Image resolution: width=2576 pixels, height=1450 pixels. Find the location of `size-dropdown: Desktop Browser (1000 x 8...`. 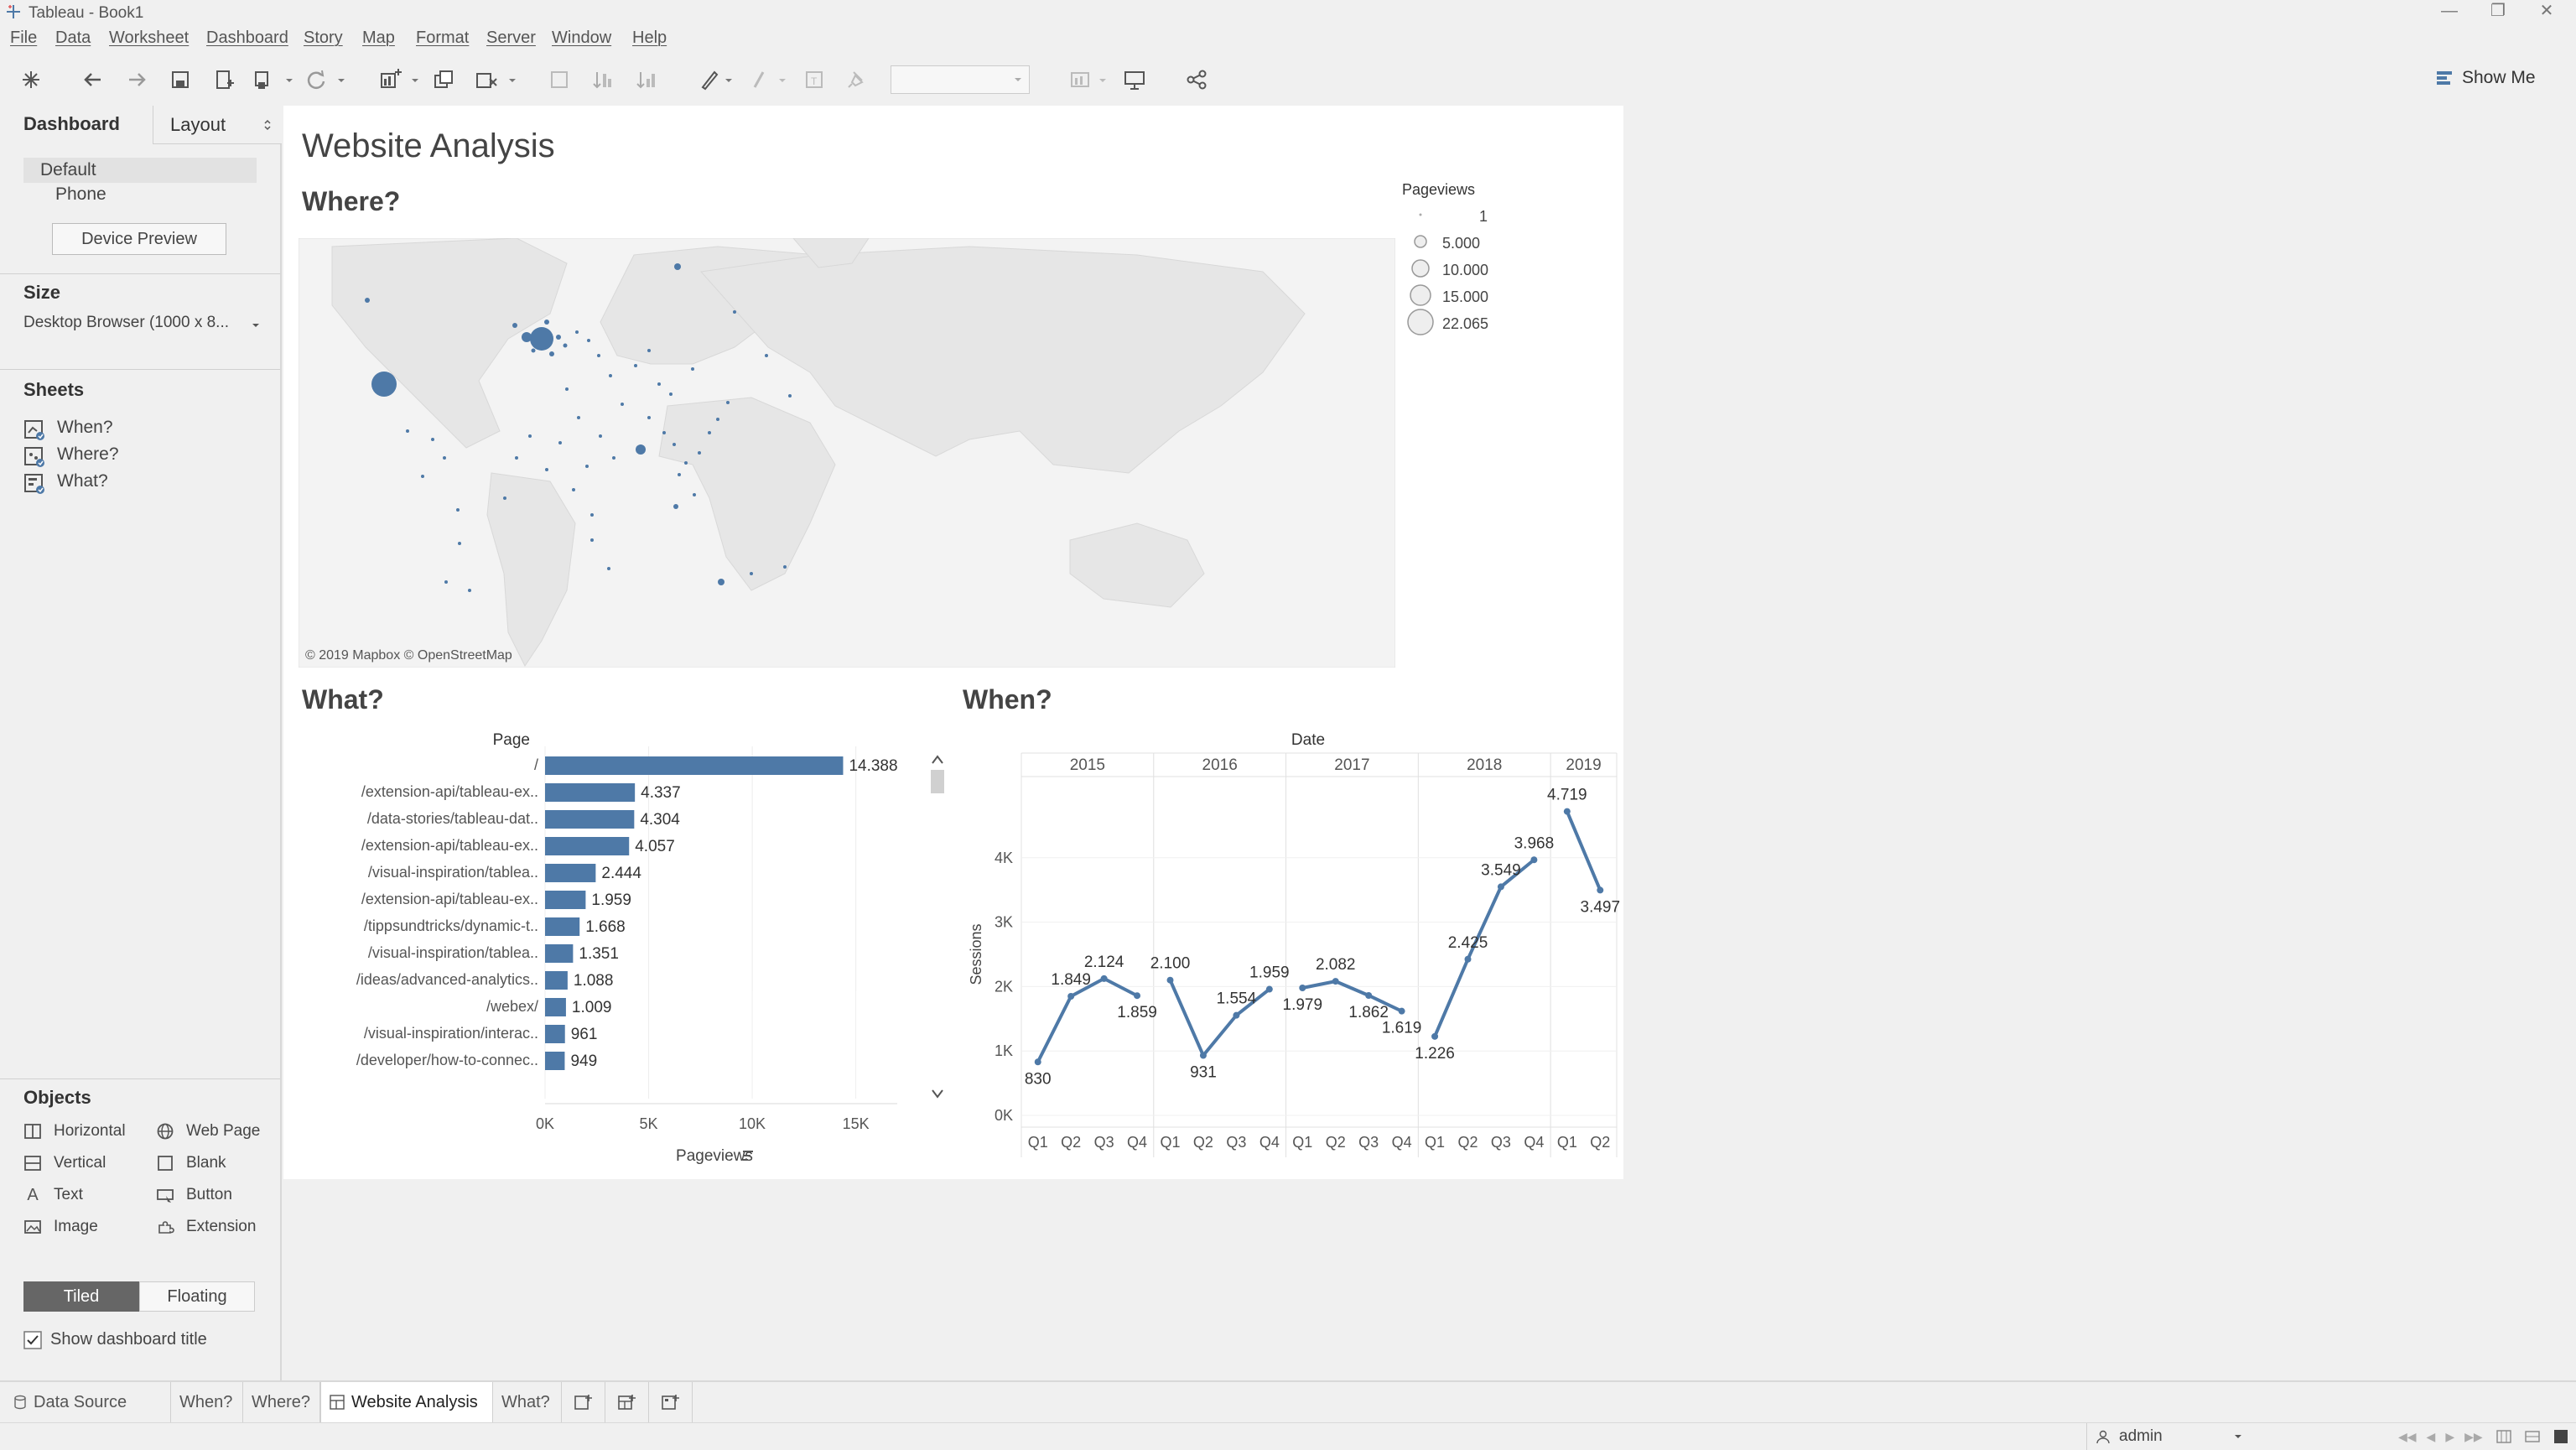

size-dropdown: Desktop Browser (1000 x 8... is located at coordinates (141, 326).